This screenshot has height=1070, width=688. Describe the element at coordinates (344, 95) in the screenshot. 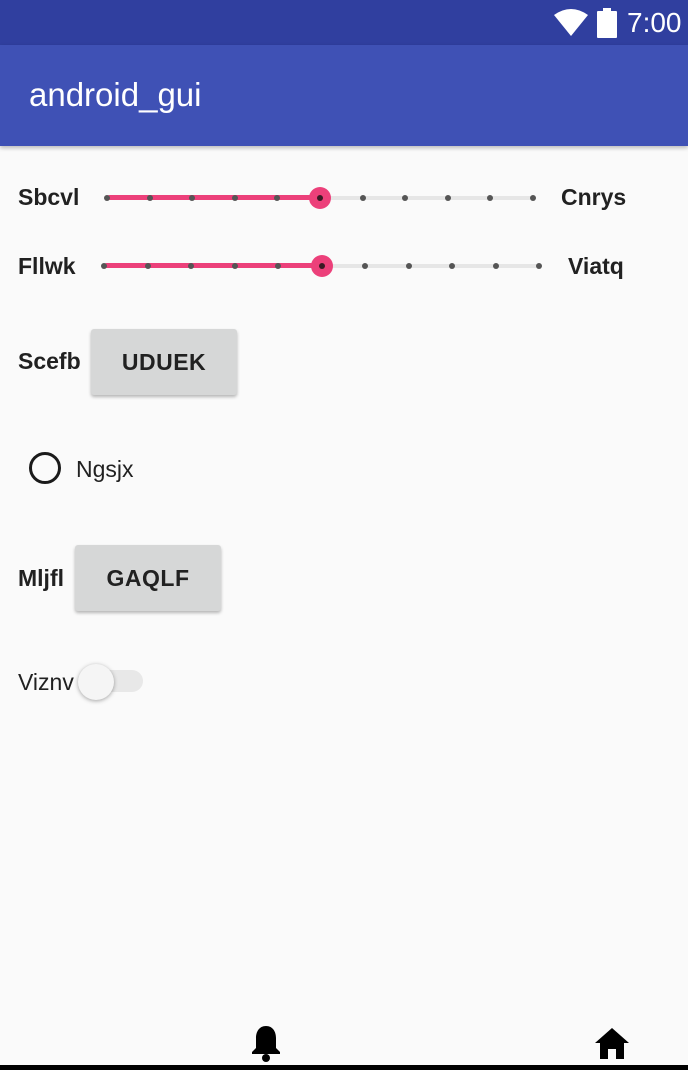

I see `app-bar: android_gui` at that location.